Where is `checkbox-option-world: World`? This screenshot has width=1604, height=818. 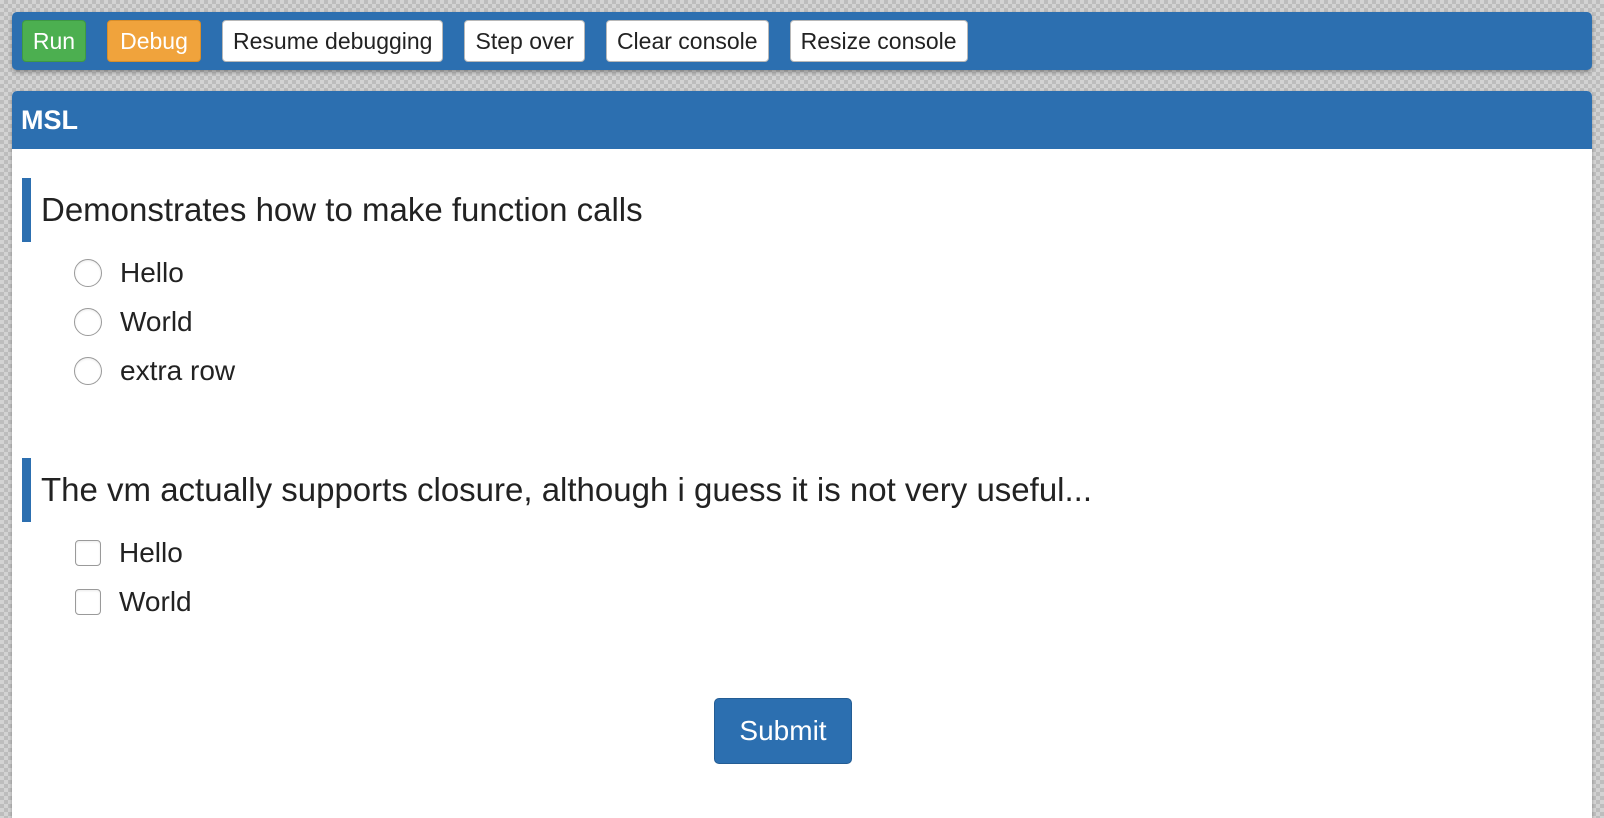 checkbox-option-world: World is located at coordinates (583, 601).